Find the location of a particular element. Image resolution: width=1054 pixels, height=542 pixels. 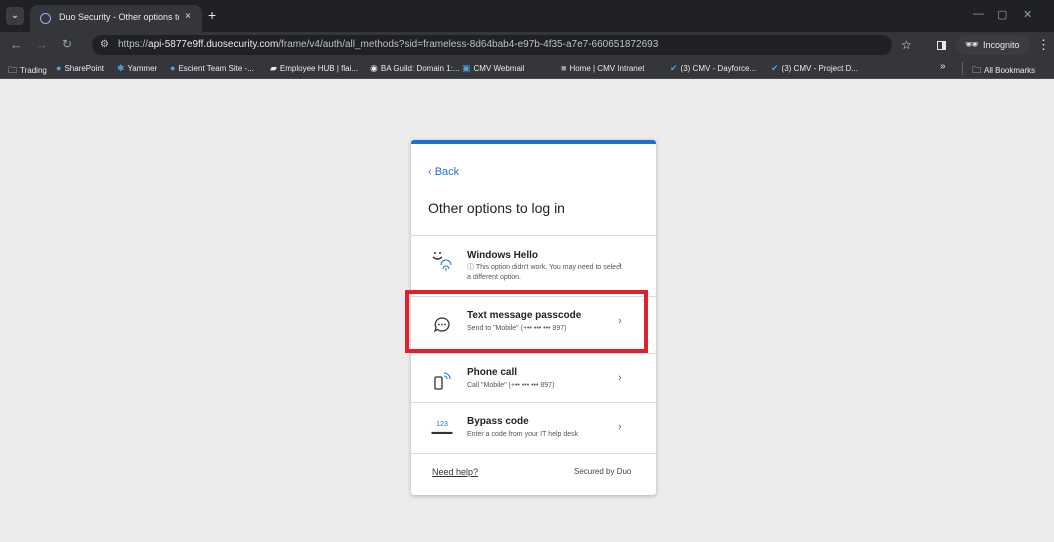

bookmarks-overflow-chevron-icon: » is located at coordinates (943, 66).